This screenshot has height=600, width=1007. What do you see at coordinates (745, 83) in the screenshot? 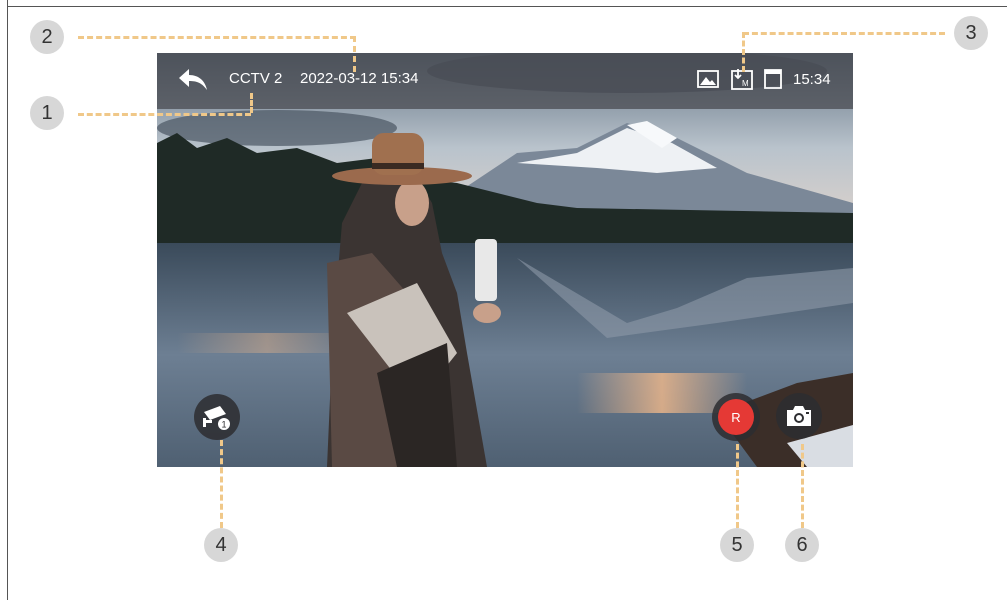
I see `svg-text: M` at bounding box center [745, 83].